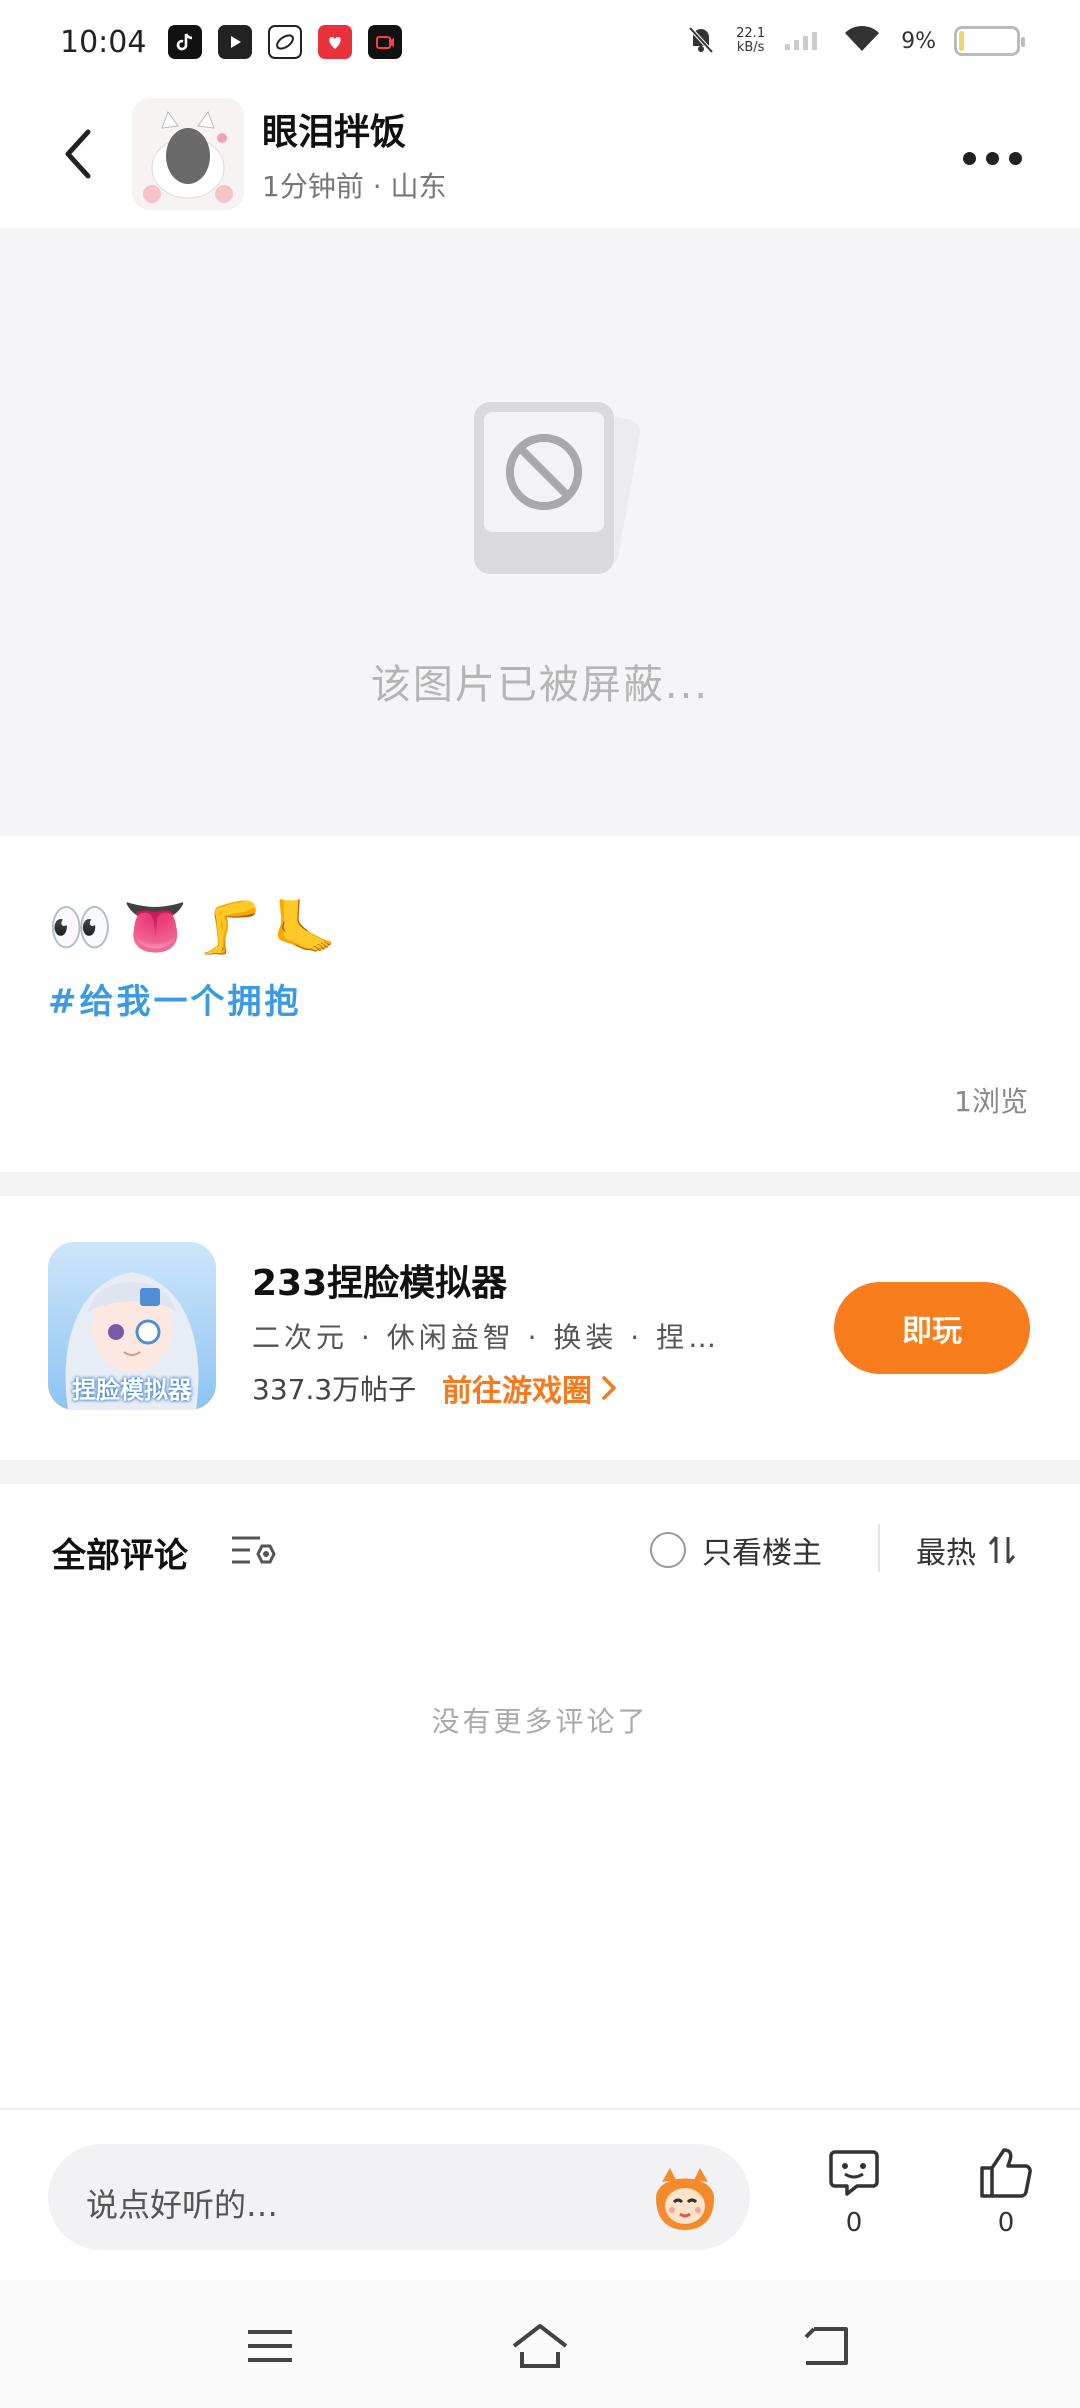 Image resolution: width=1080 pixels, height=2408 pixels. What do you see at coordinates (751, 33) in the screenshot?
I see `network-speed-value: 22.1` at bounding box center [751, 33].